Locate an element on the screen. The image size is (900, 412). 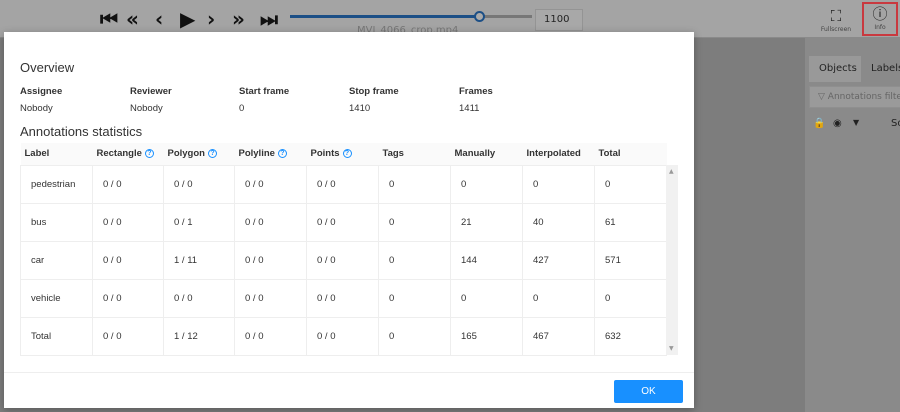
first-frame-icon: ⏮ is located at coordinates (109, 19).